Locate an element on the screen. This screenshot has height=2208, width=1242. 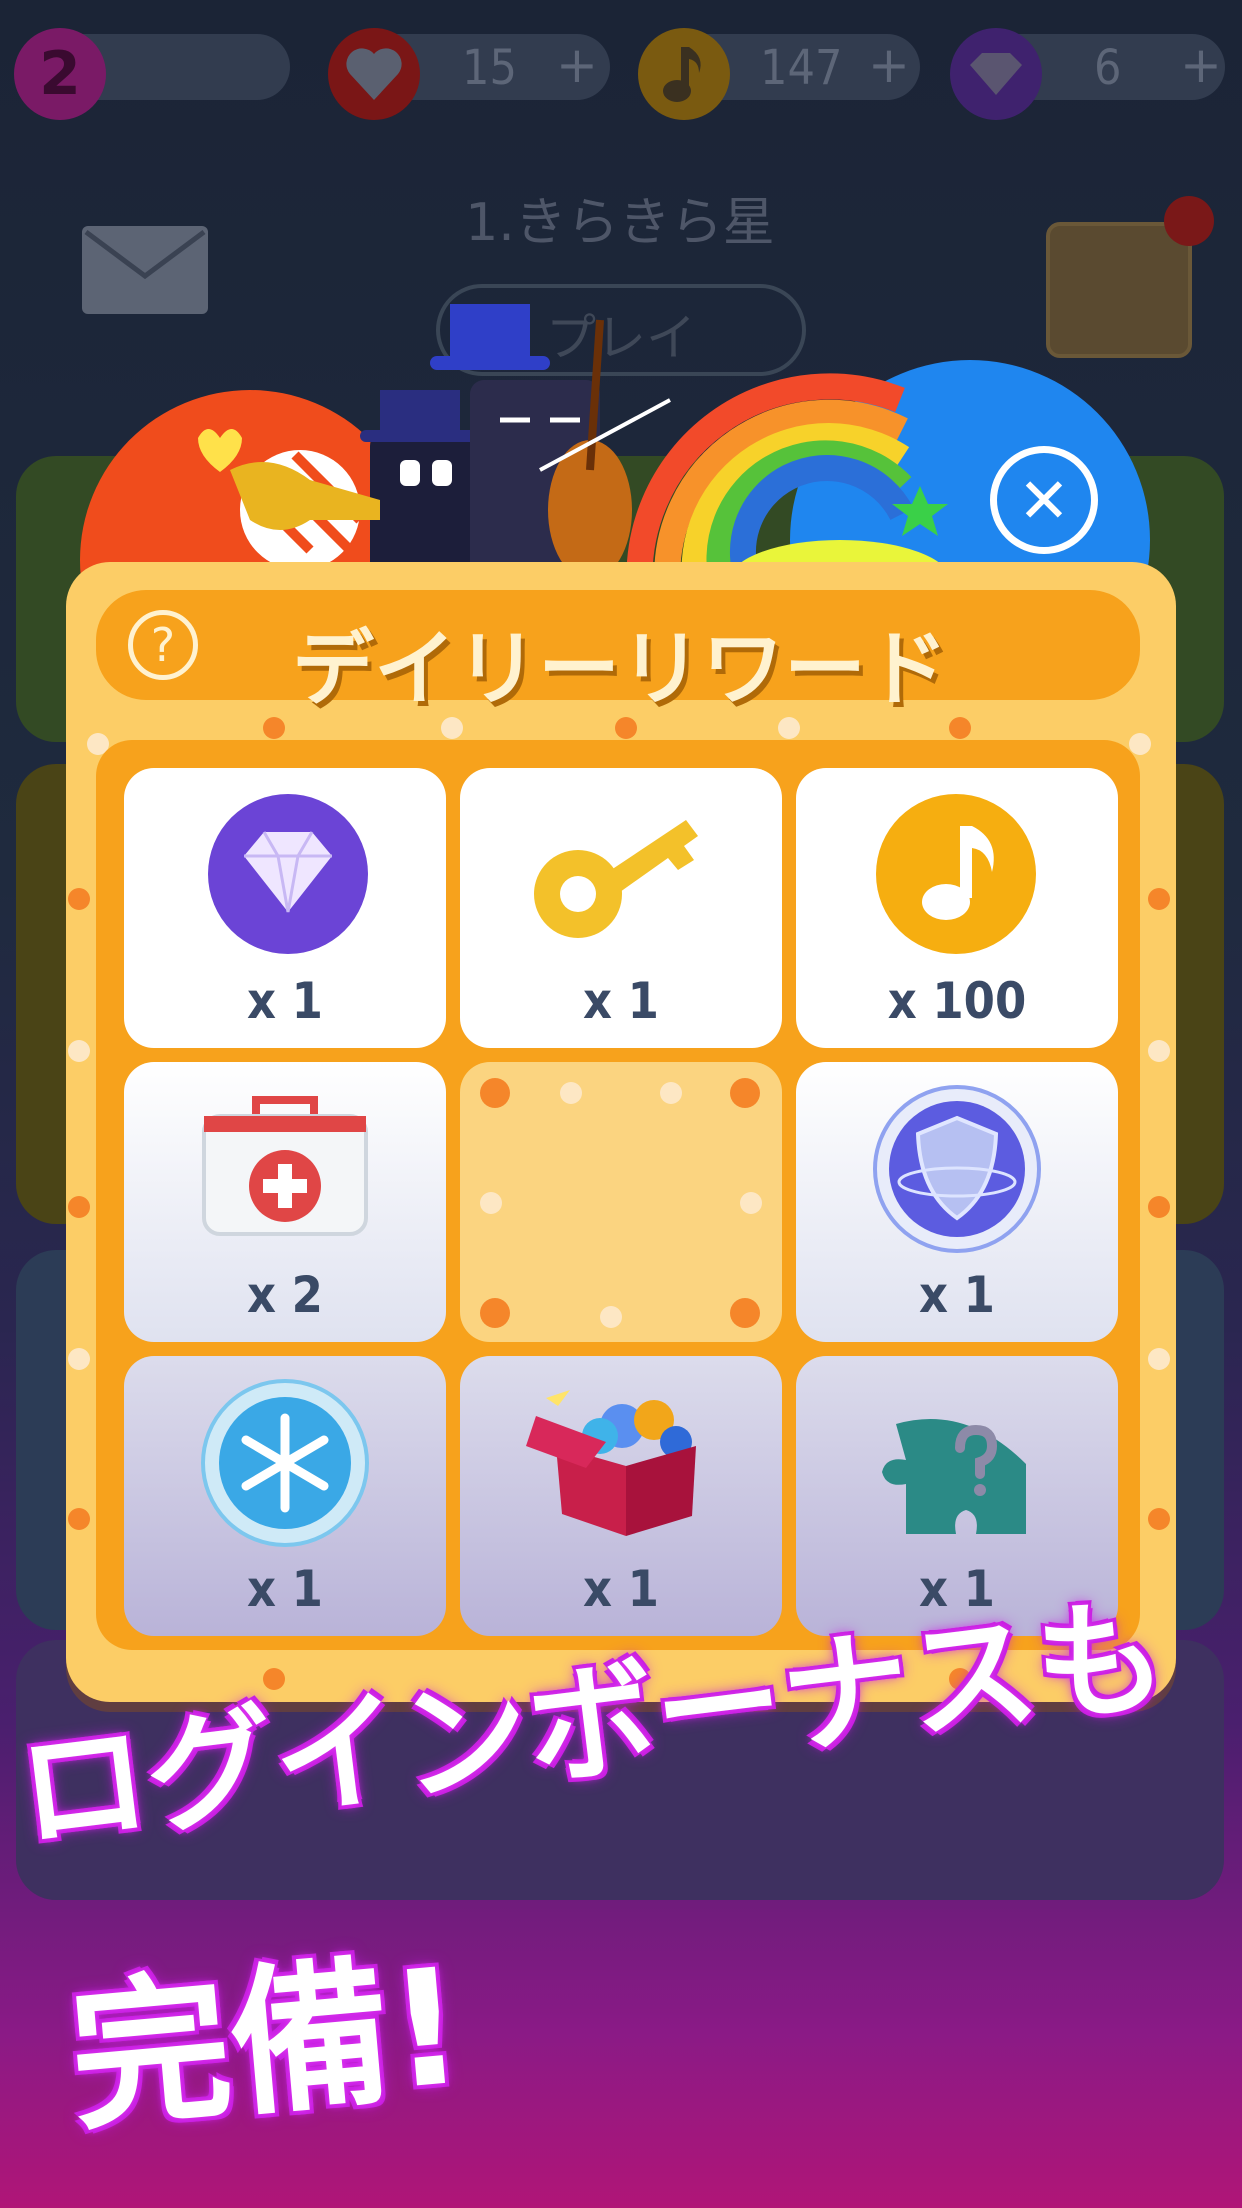
snowflake-icon is located at coordinates (285, 1463).